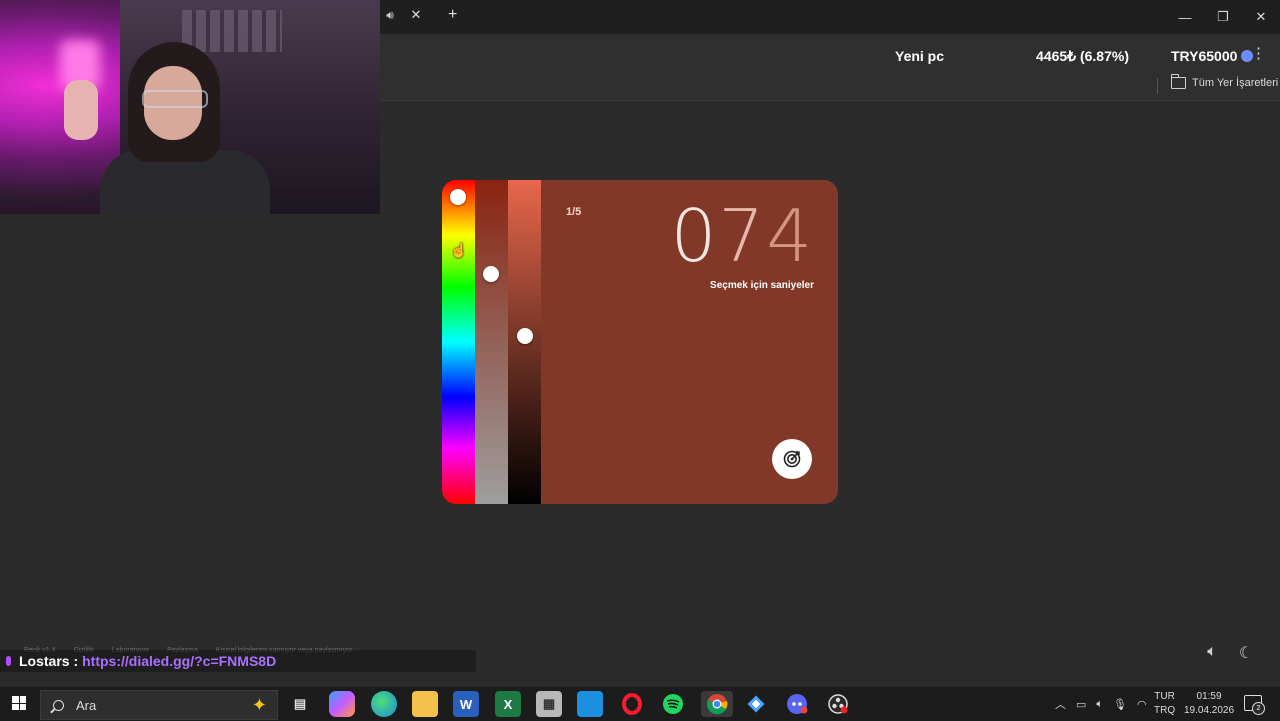 The width and height of the screenshot is (1280, 721). What do you see at coordinates (452, 15) in the screenshot?
I see `new-tab-button: +` at bounding box center [452, 15].